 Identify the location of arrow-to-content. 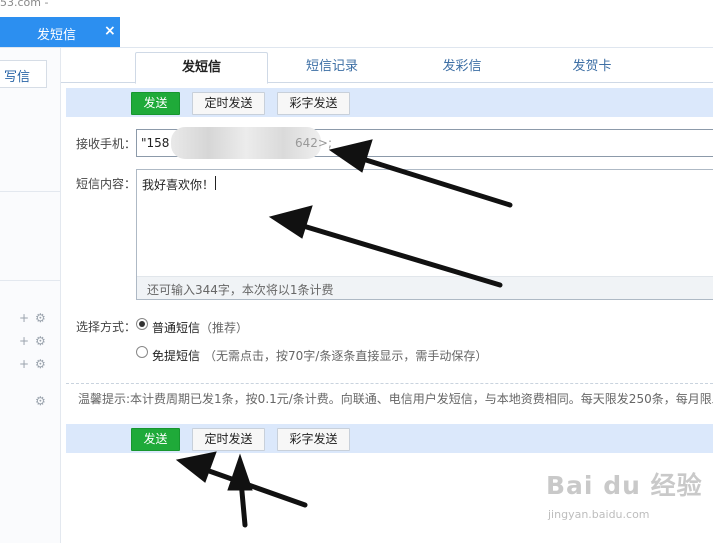
(395, 253).